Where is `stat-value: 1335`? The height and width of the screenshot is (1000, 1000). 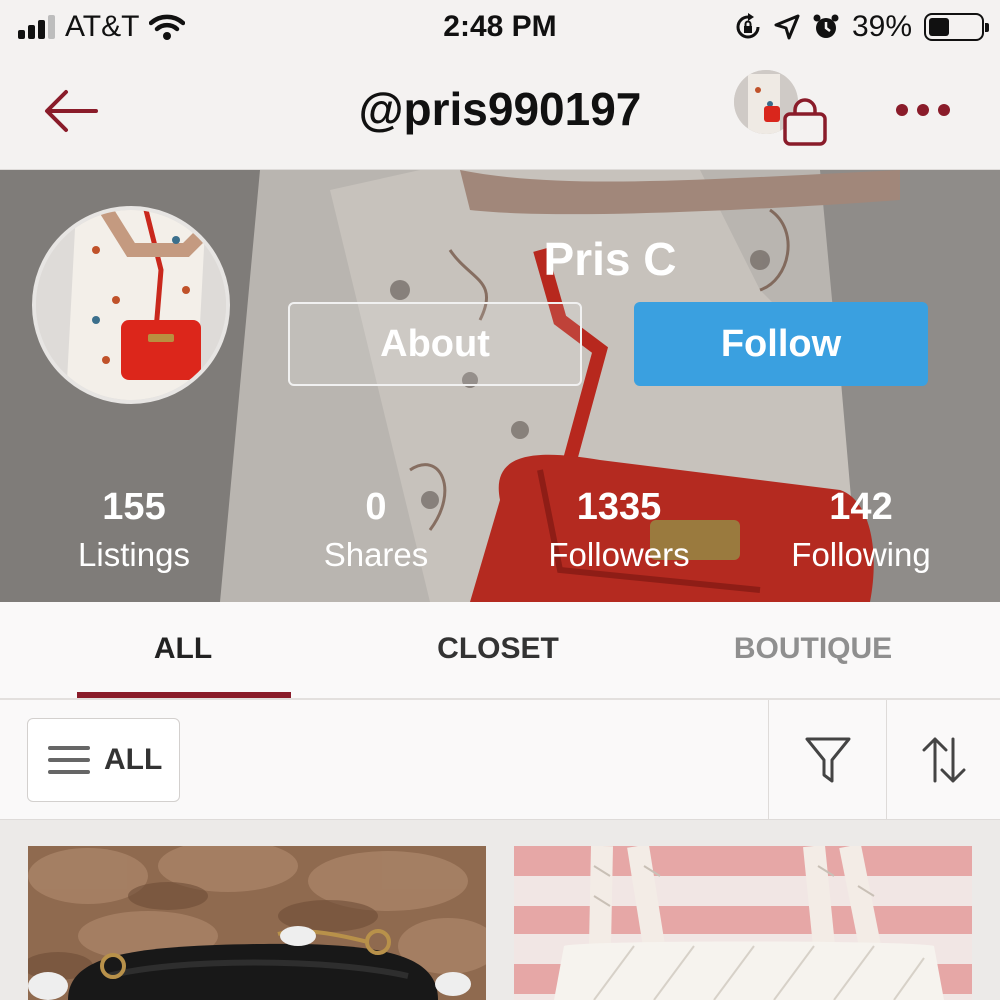 stat-value: 1335 is located at coordinates (619, 507).